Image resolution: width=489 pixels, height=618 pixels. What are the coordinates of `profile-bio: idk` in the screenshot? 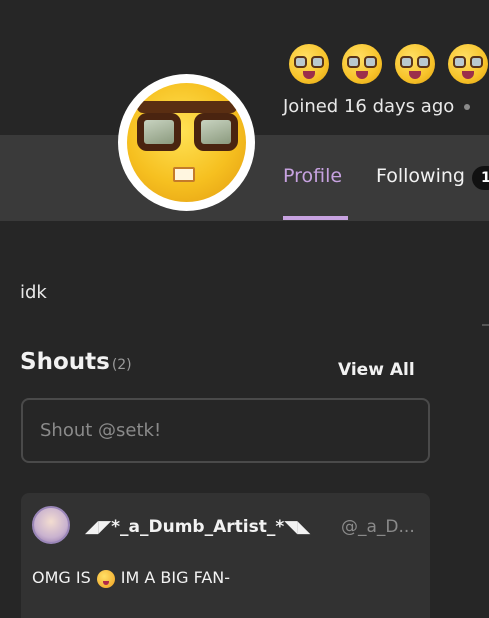 It's located at (33, 292).